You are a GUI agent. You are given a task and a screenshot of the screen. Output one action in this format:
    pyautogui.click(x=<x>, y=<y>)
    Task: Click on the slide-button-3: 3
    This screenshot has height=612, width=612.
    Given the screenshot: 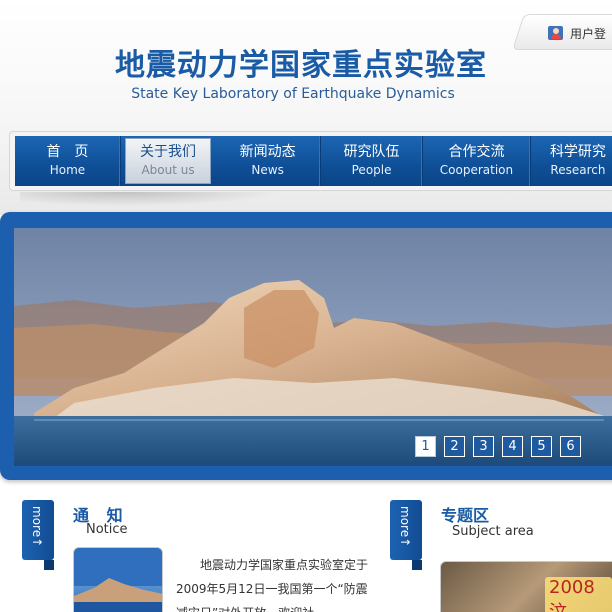 What is the action you would take?
    pyautogui.click(x=483, y=446)
    